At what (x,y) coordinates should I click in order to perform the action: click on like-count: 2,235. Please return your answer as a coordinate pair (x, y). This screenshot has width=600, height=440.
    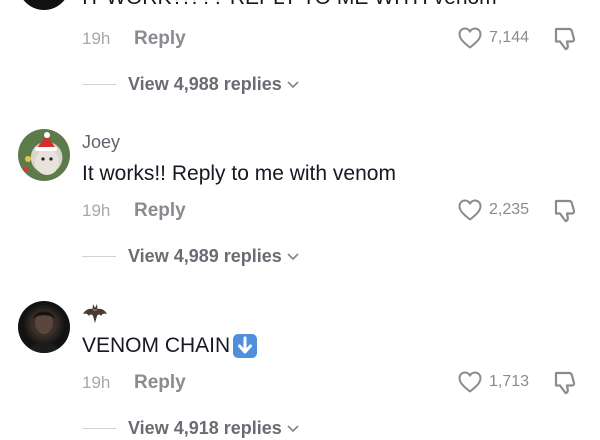
    Looking at the image, I should click on (509, 209).